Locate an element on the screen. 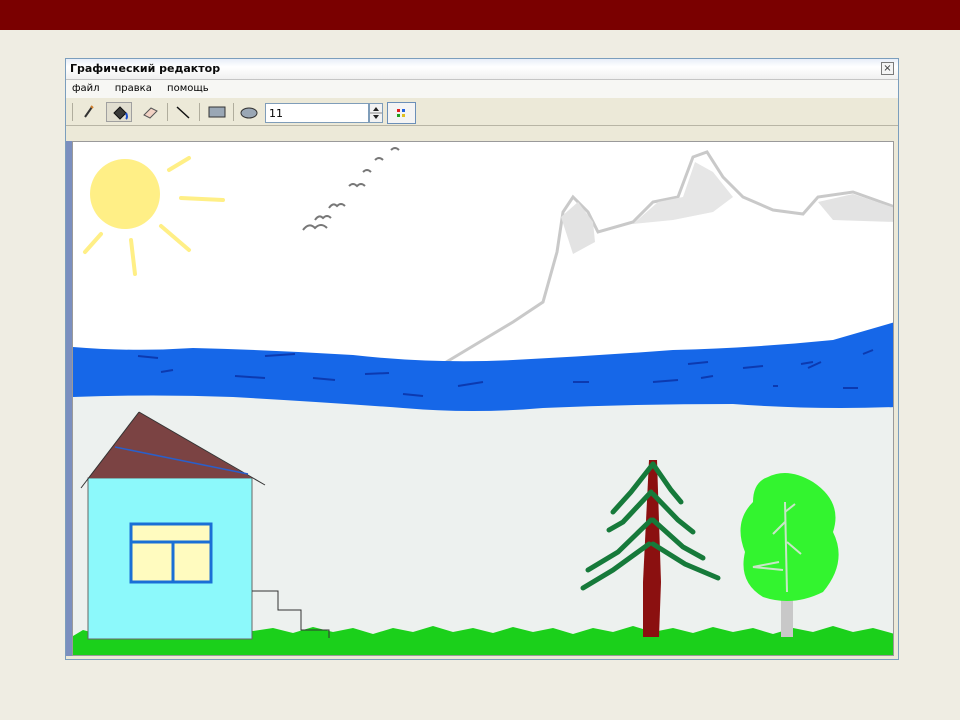  pencil-tool-button is located at coordinates (89, 112).